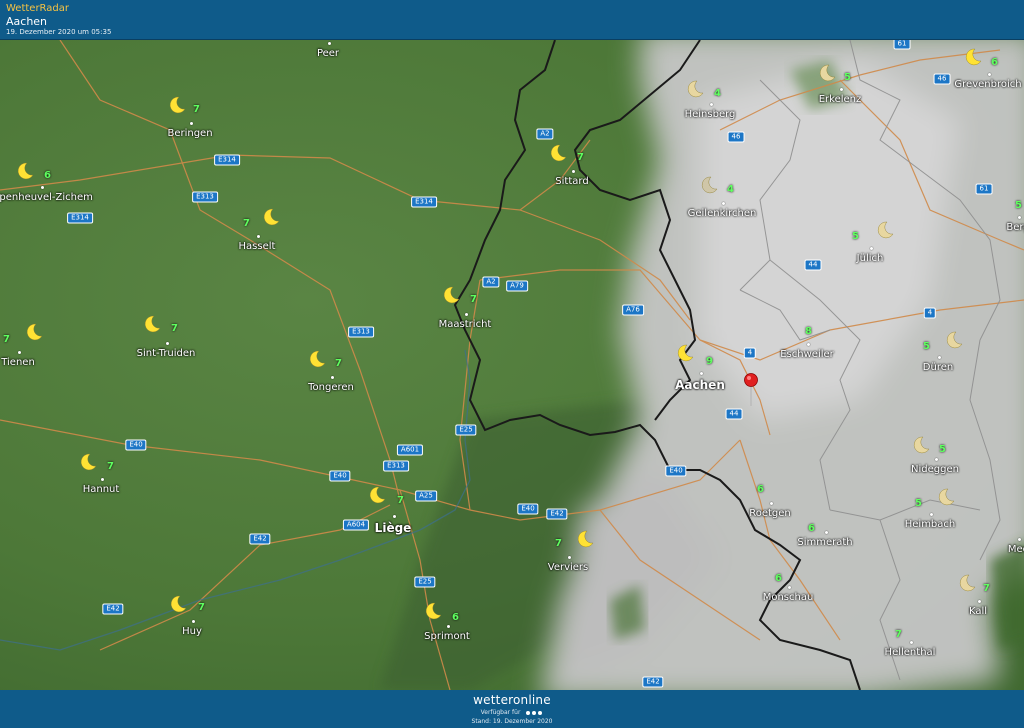 This screenshot has height=728, width=1024. What do you see at coordinates (987, 84) in the screenshot?
I see `city-label: Grevenbroich` at bounding box center [987, 84].